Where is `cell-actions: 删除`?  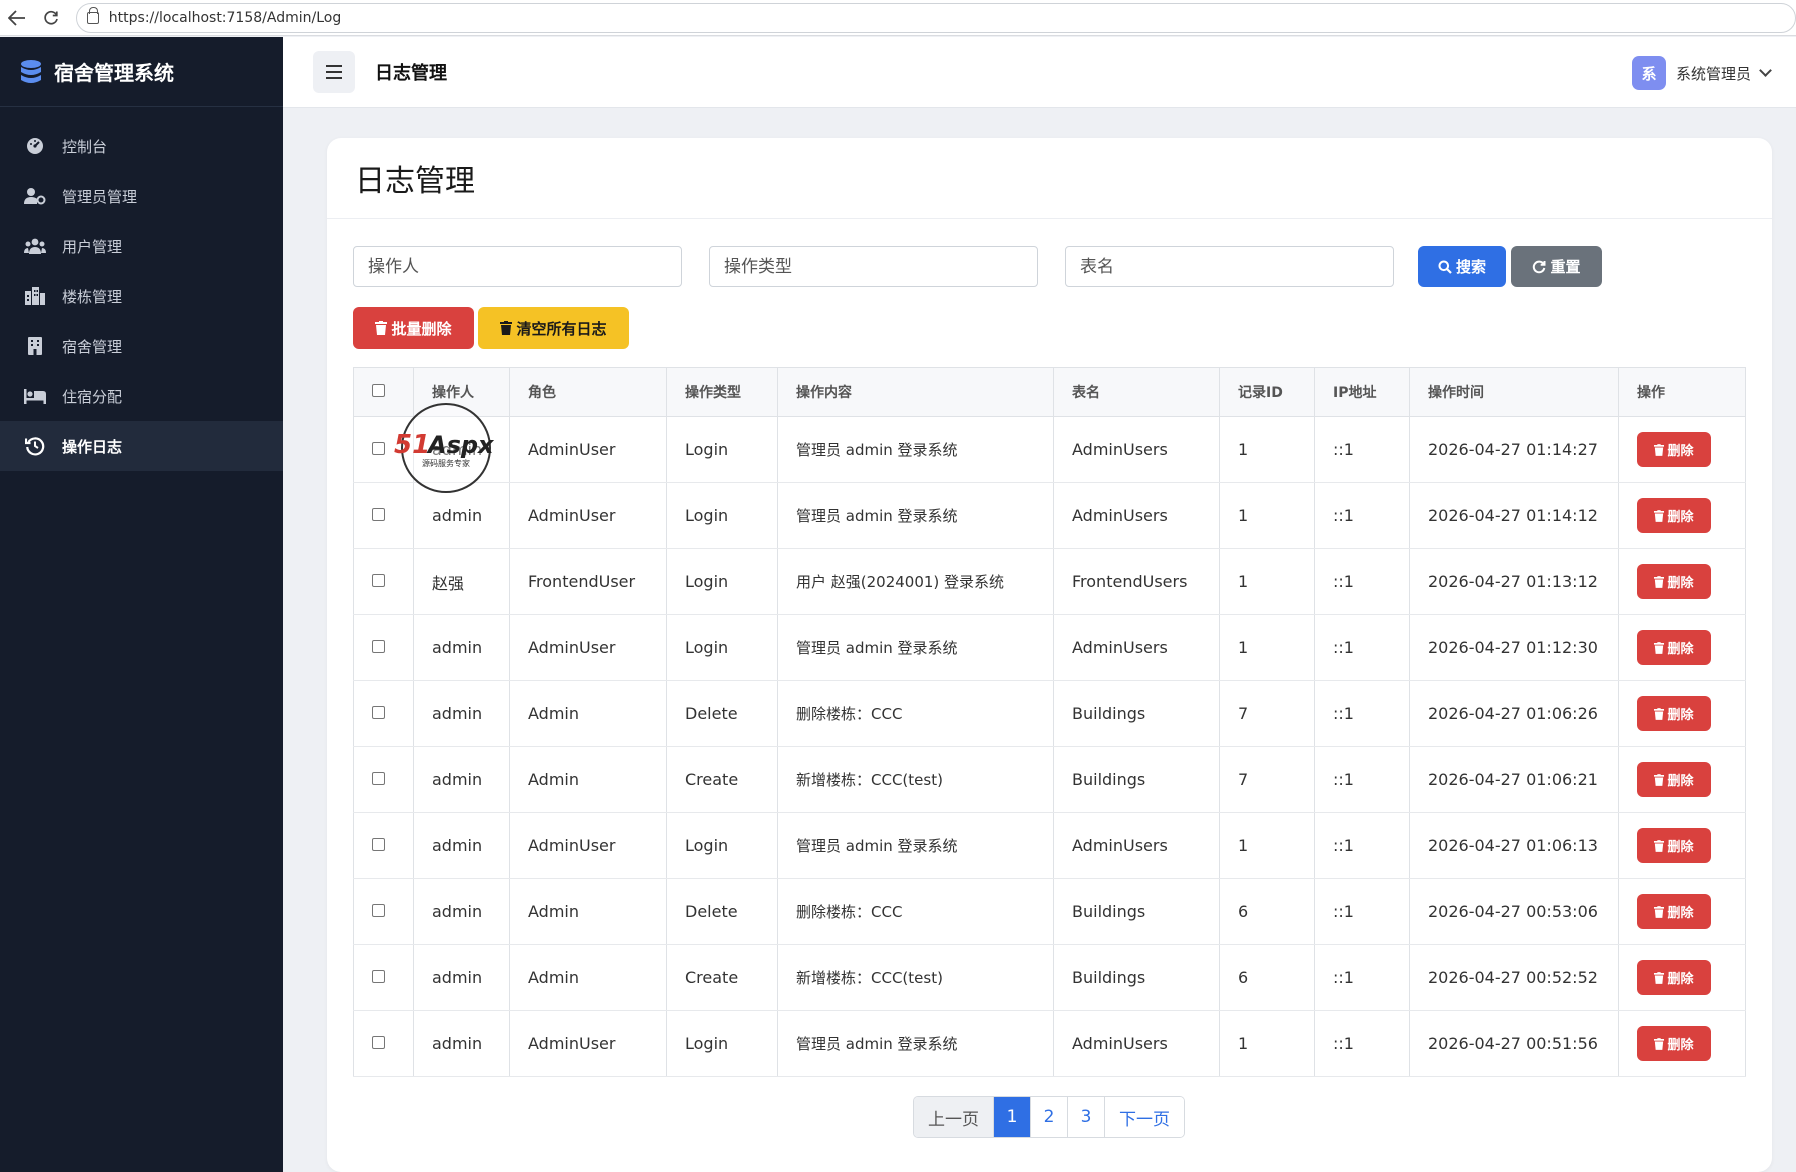
cell-actions: 删除 is located at coordinates (1682, 779).